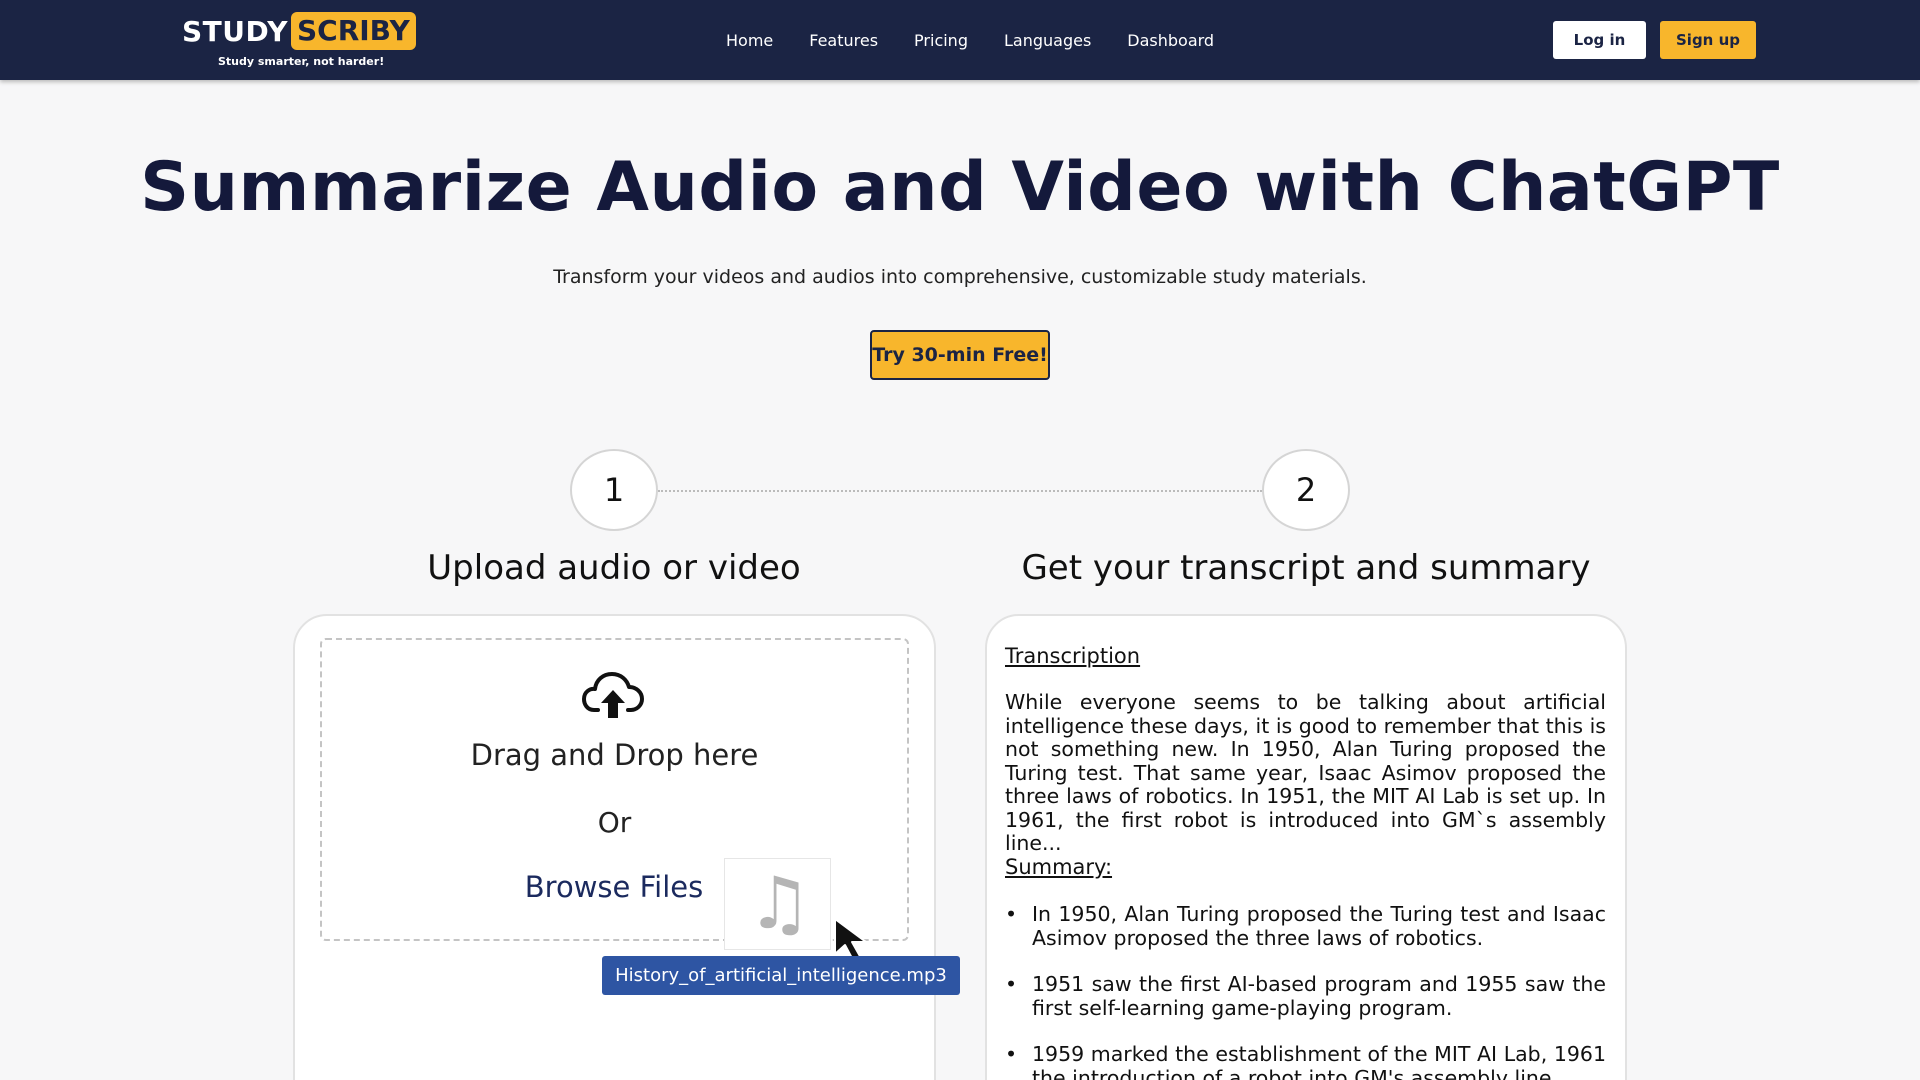  I want to click on nav-link-pricing: Pricing, so click(941, 40).